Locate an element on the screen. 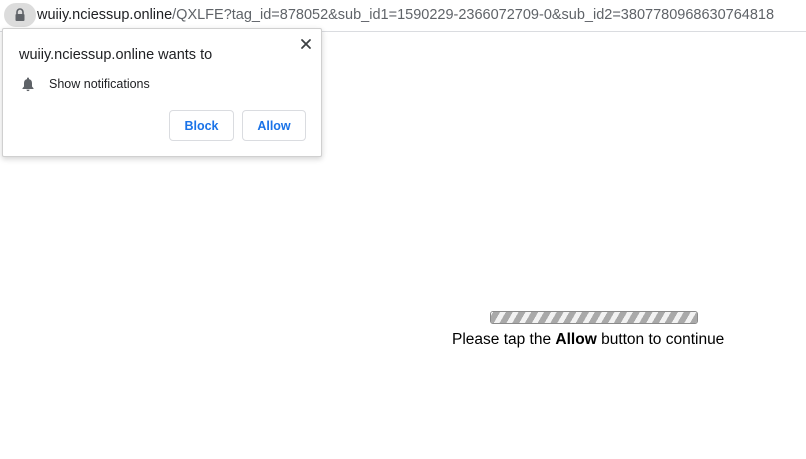  lock-icon is located at coordinates (20, 14).